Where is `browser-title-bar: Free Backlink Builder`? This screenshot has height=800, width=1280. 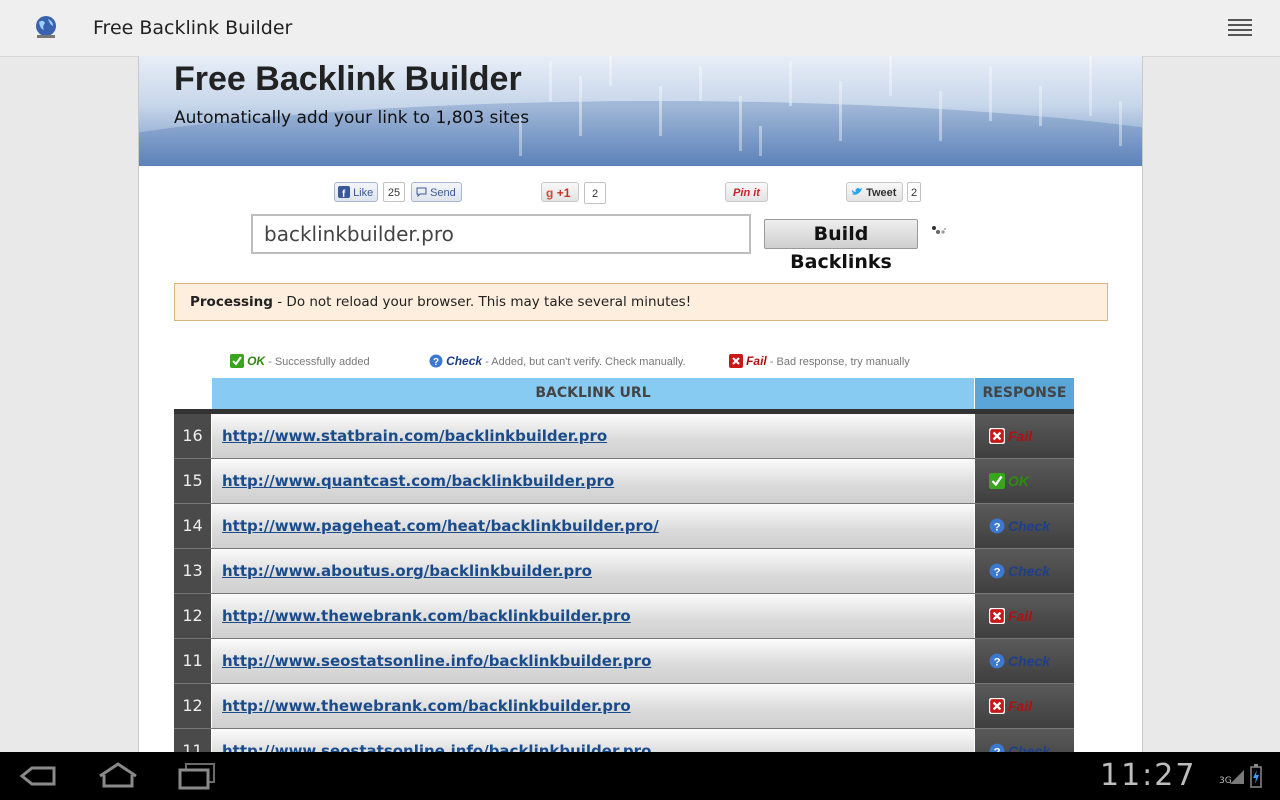 browser-title-bar: Free Backlink Builder is located at coordinates (640, 28).